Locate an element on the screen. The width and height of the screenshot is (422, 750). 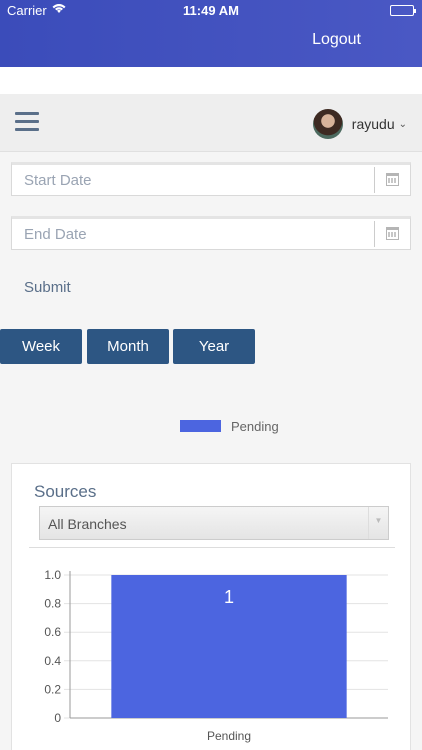
month-button: Month is located at coordinates (128, 346).